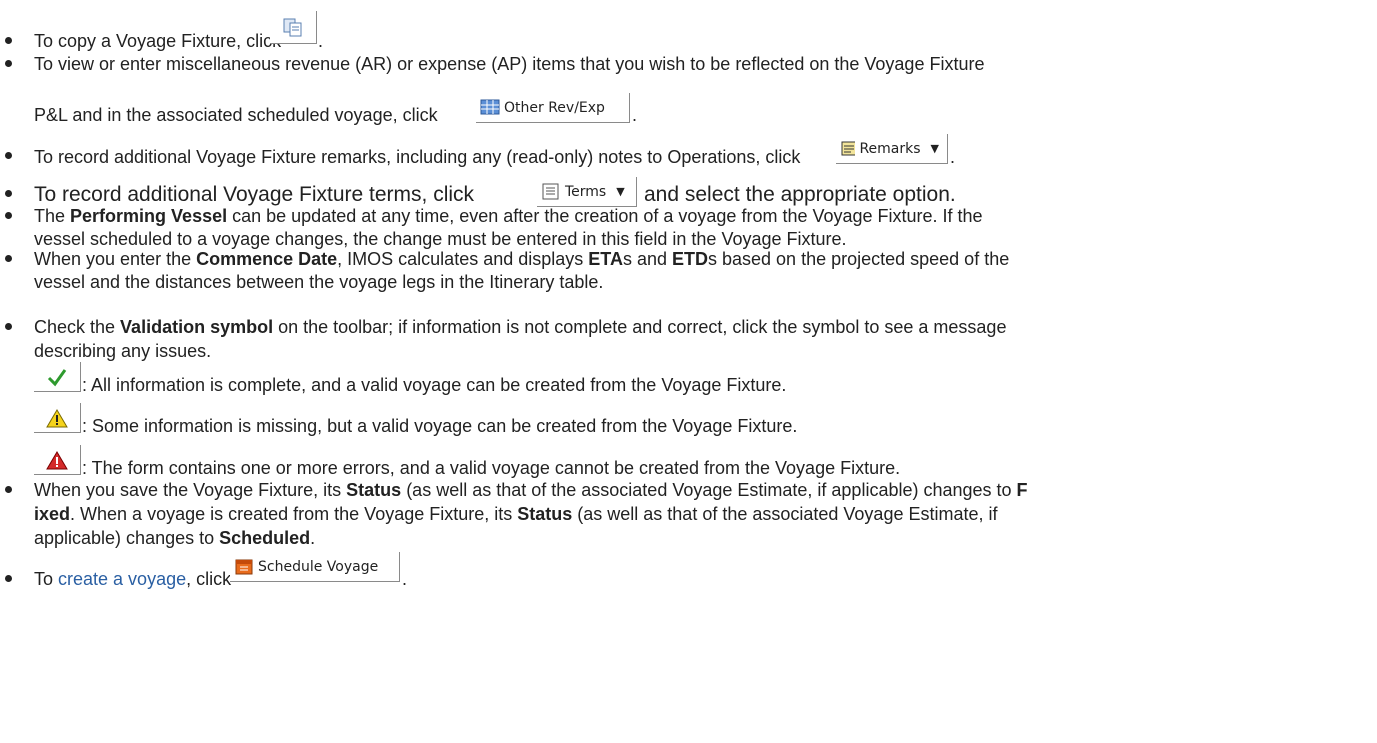  I want to click on other-rev-exp-label: Other Rev/Exp, so click(554, 107).